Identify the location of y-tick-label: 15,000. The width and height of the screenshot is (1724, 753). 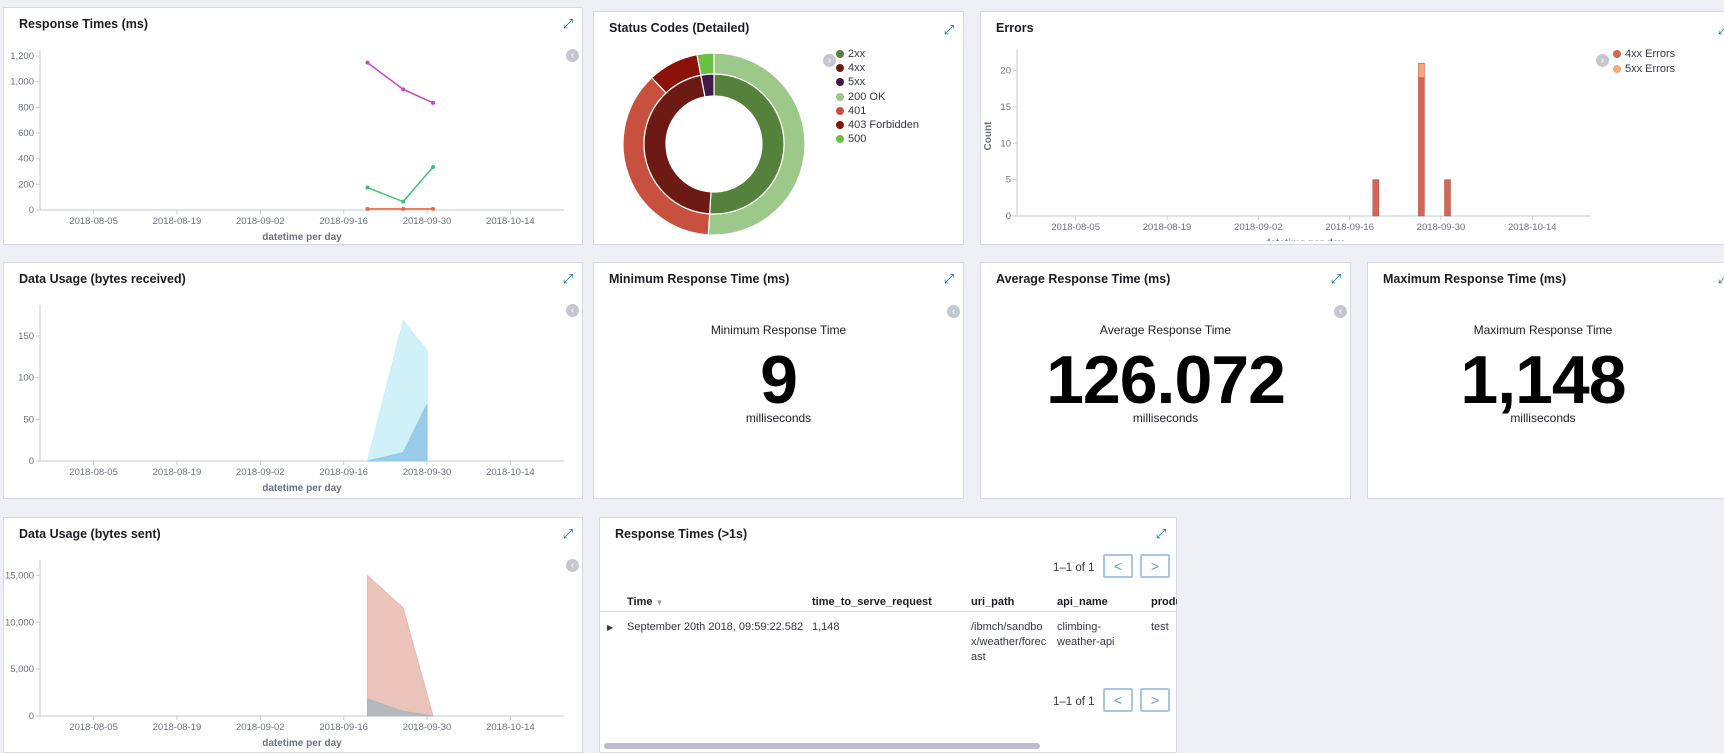
(19, 575).